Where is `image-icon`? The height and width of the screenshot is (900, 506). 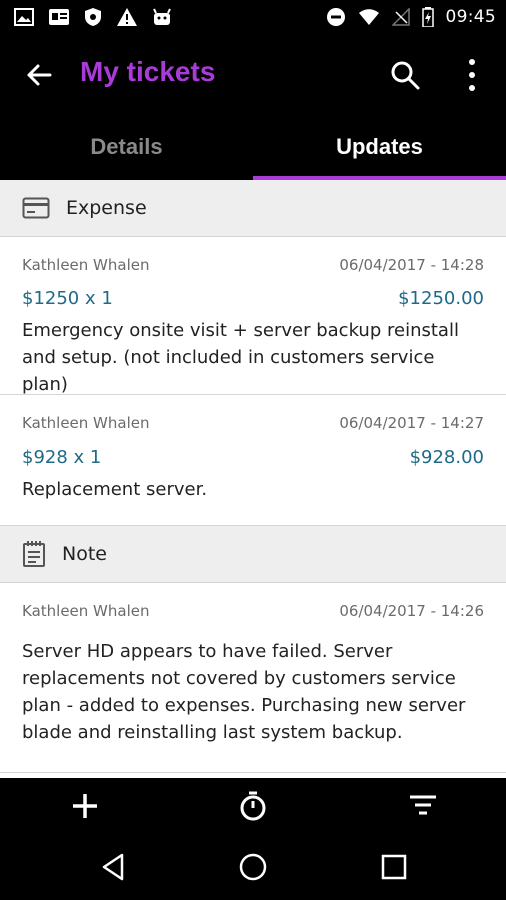
image-icon is located at coordinates (24, 17).